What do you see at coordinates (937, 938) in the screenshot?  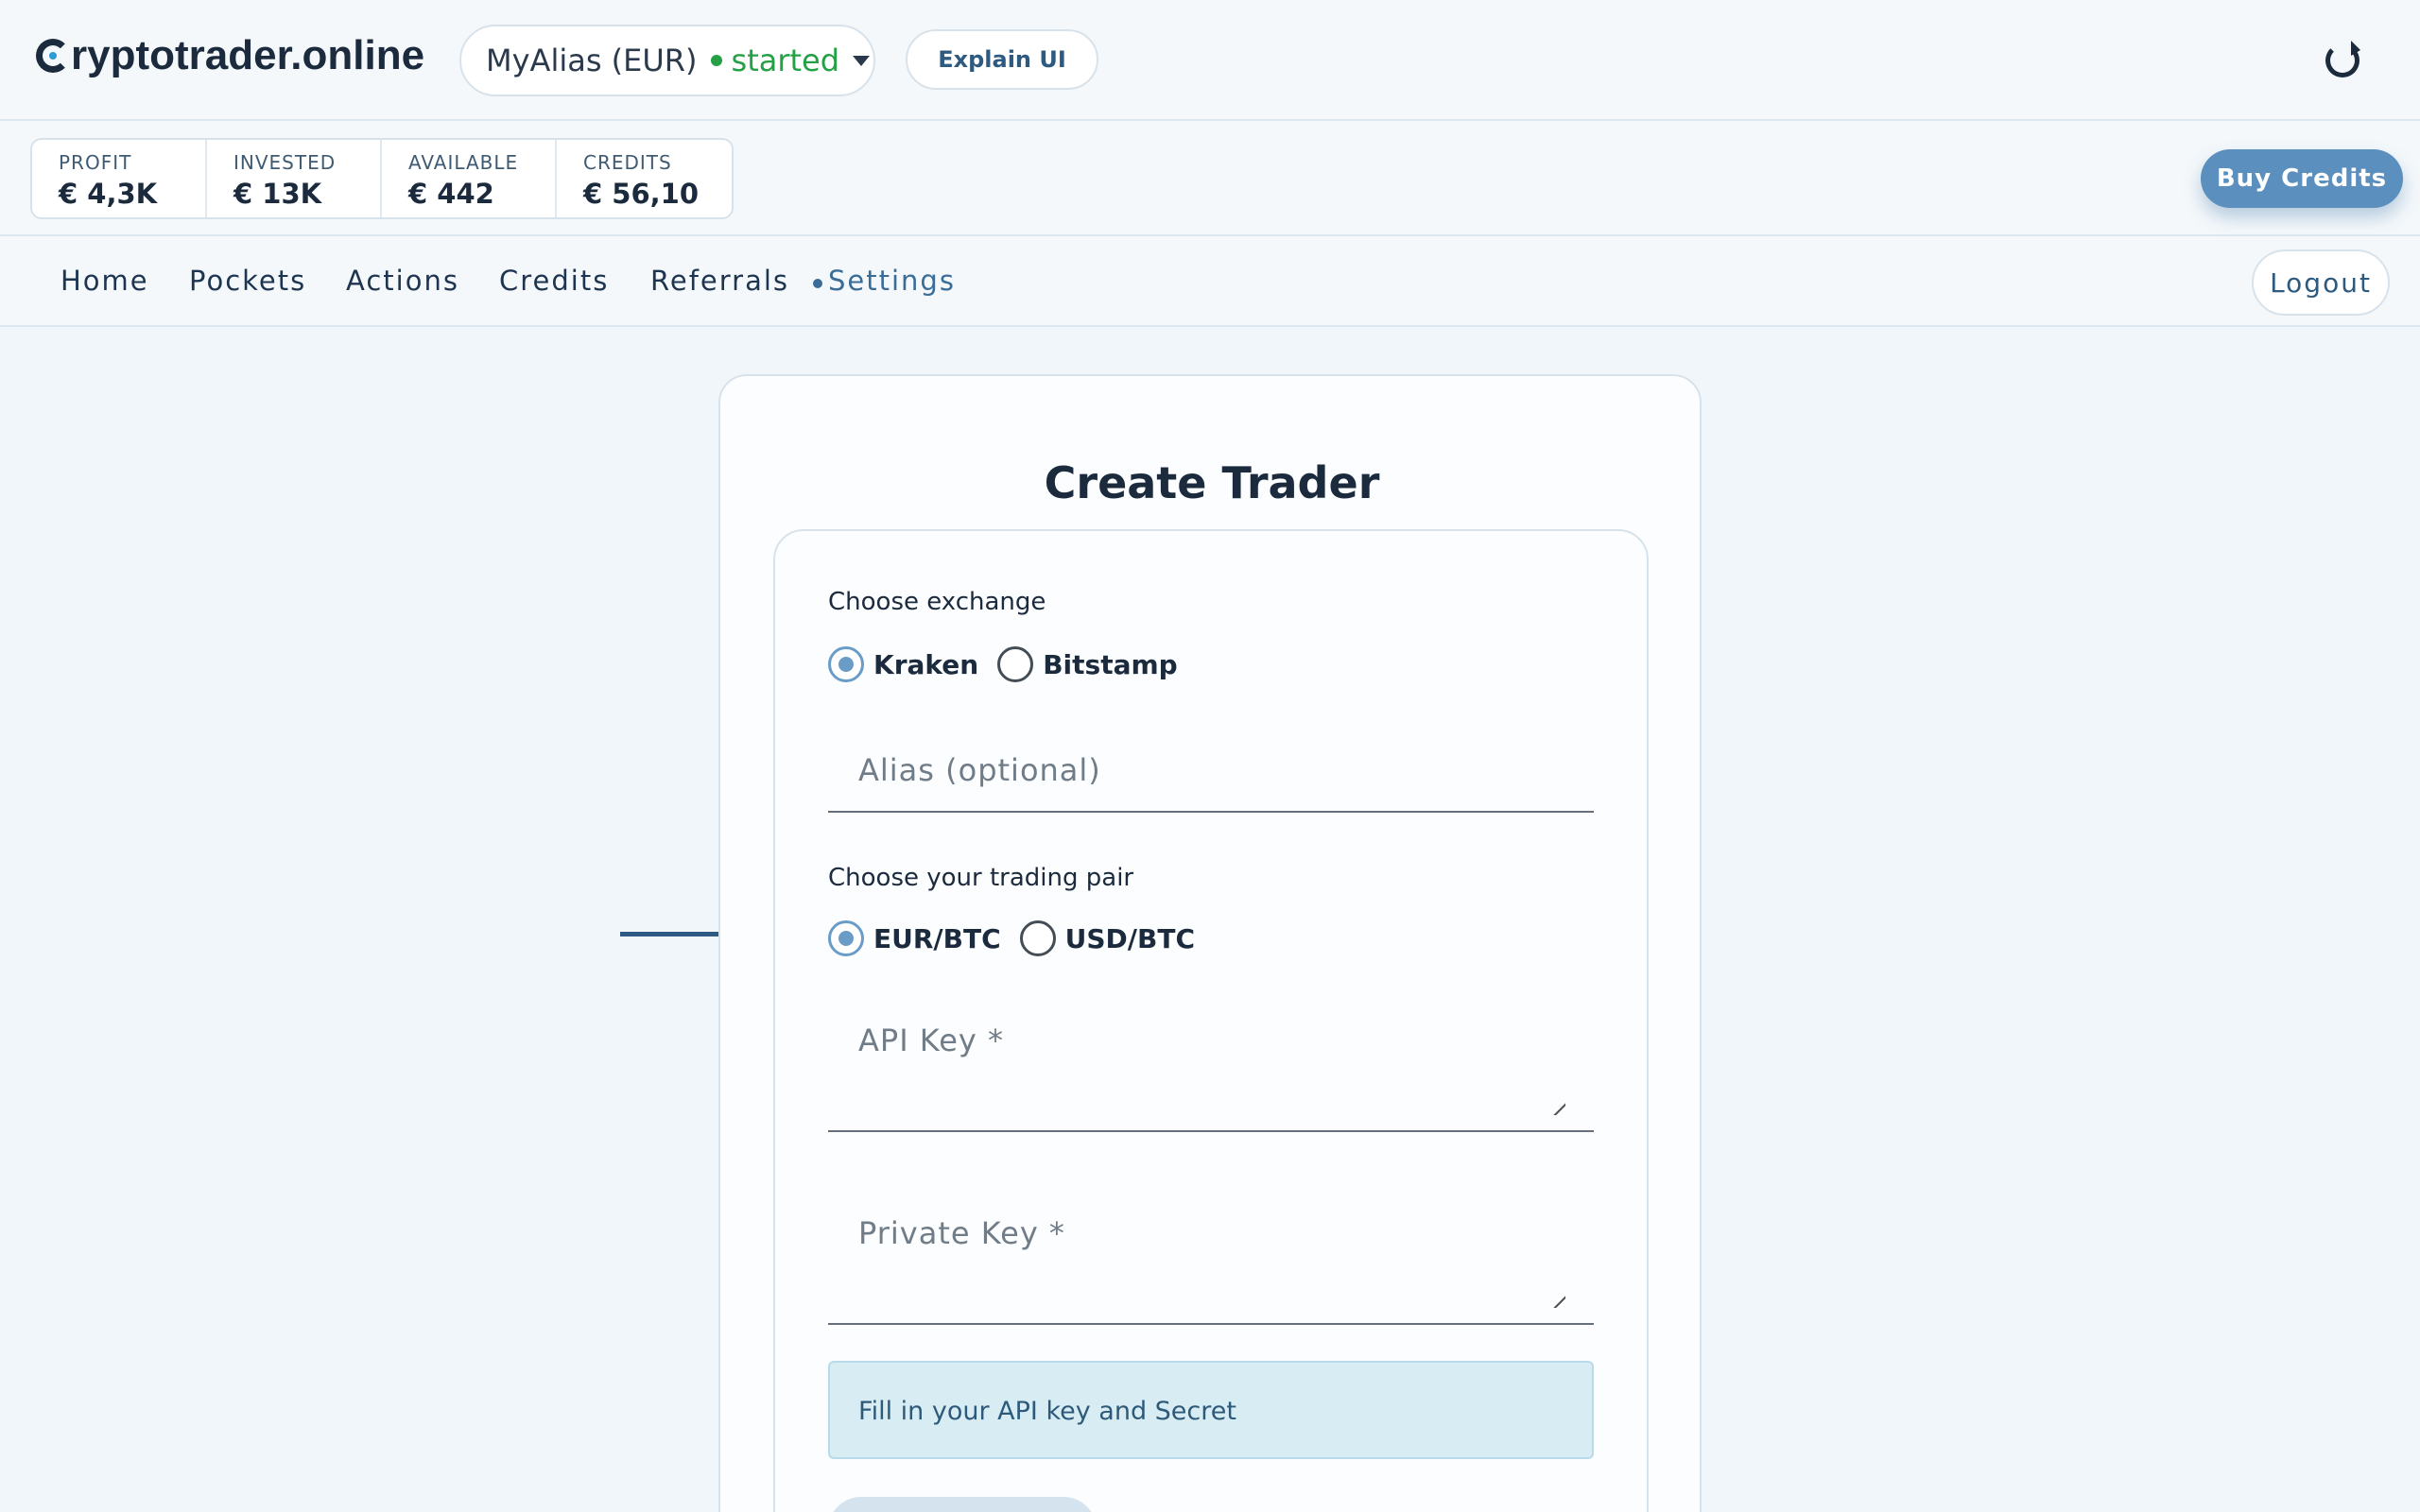 I see `radio-label-eur-btc: EUR/BTC` at bounding box center [937, 938].